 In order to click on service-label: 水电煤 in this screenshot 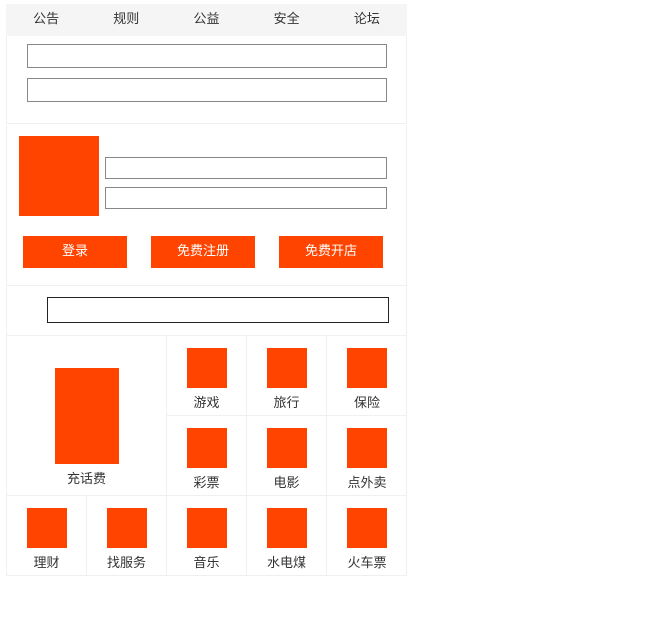, I will do `click(286, 563)`.